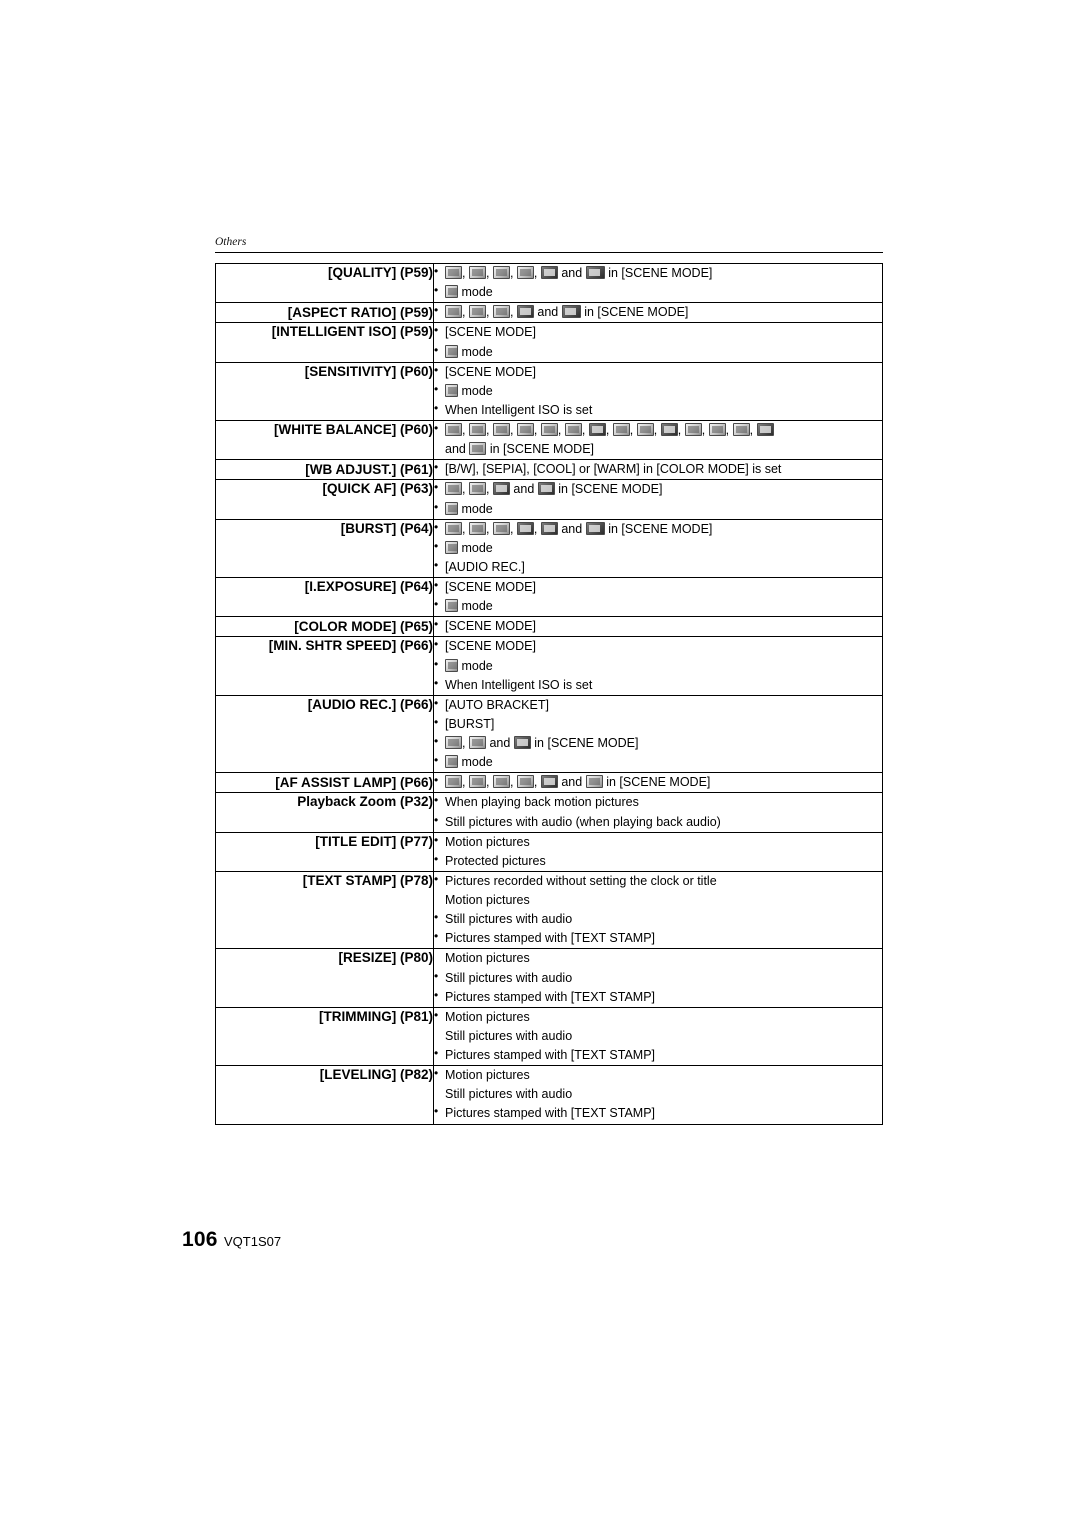 Image resolution: width=1080 pixels, height=1526 pixels. I want to click on list-item: [SCENE MODE], so click(658, 331).